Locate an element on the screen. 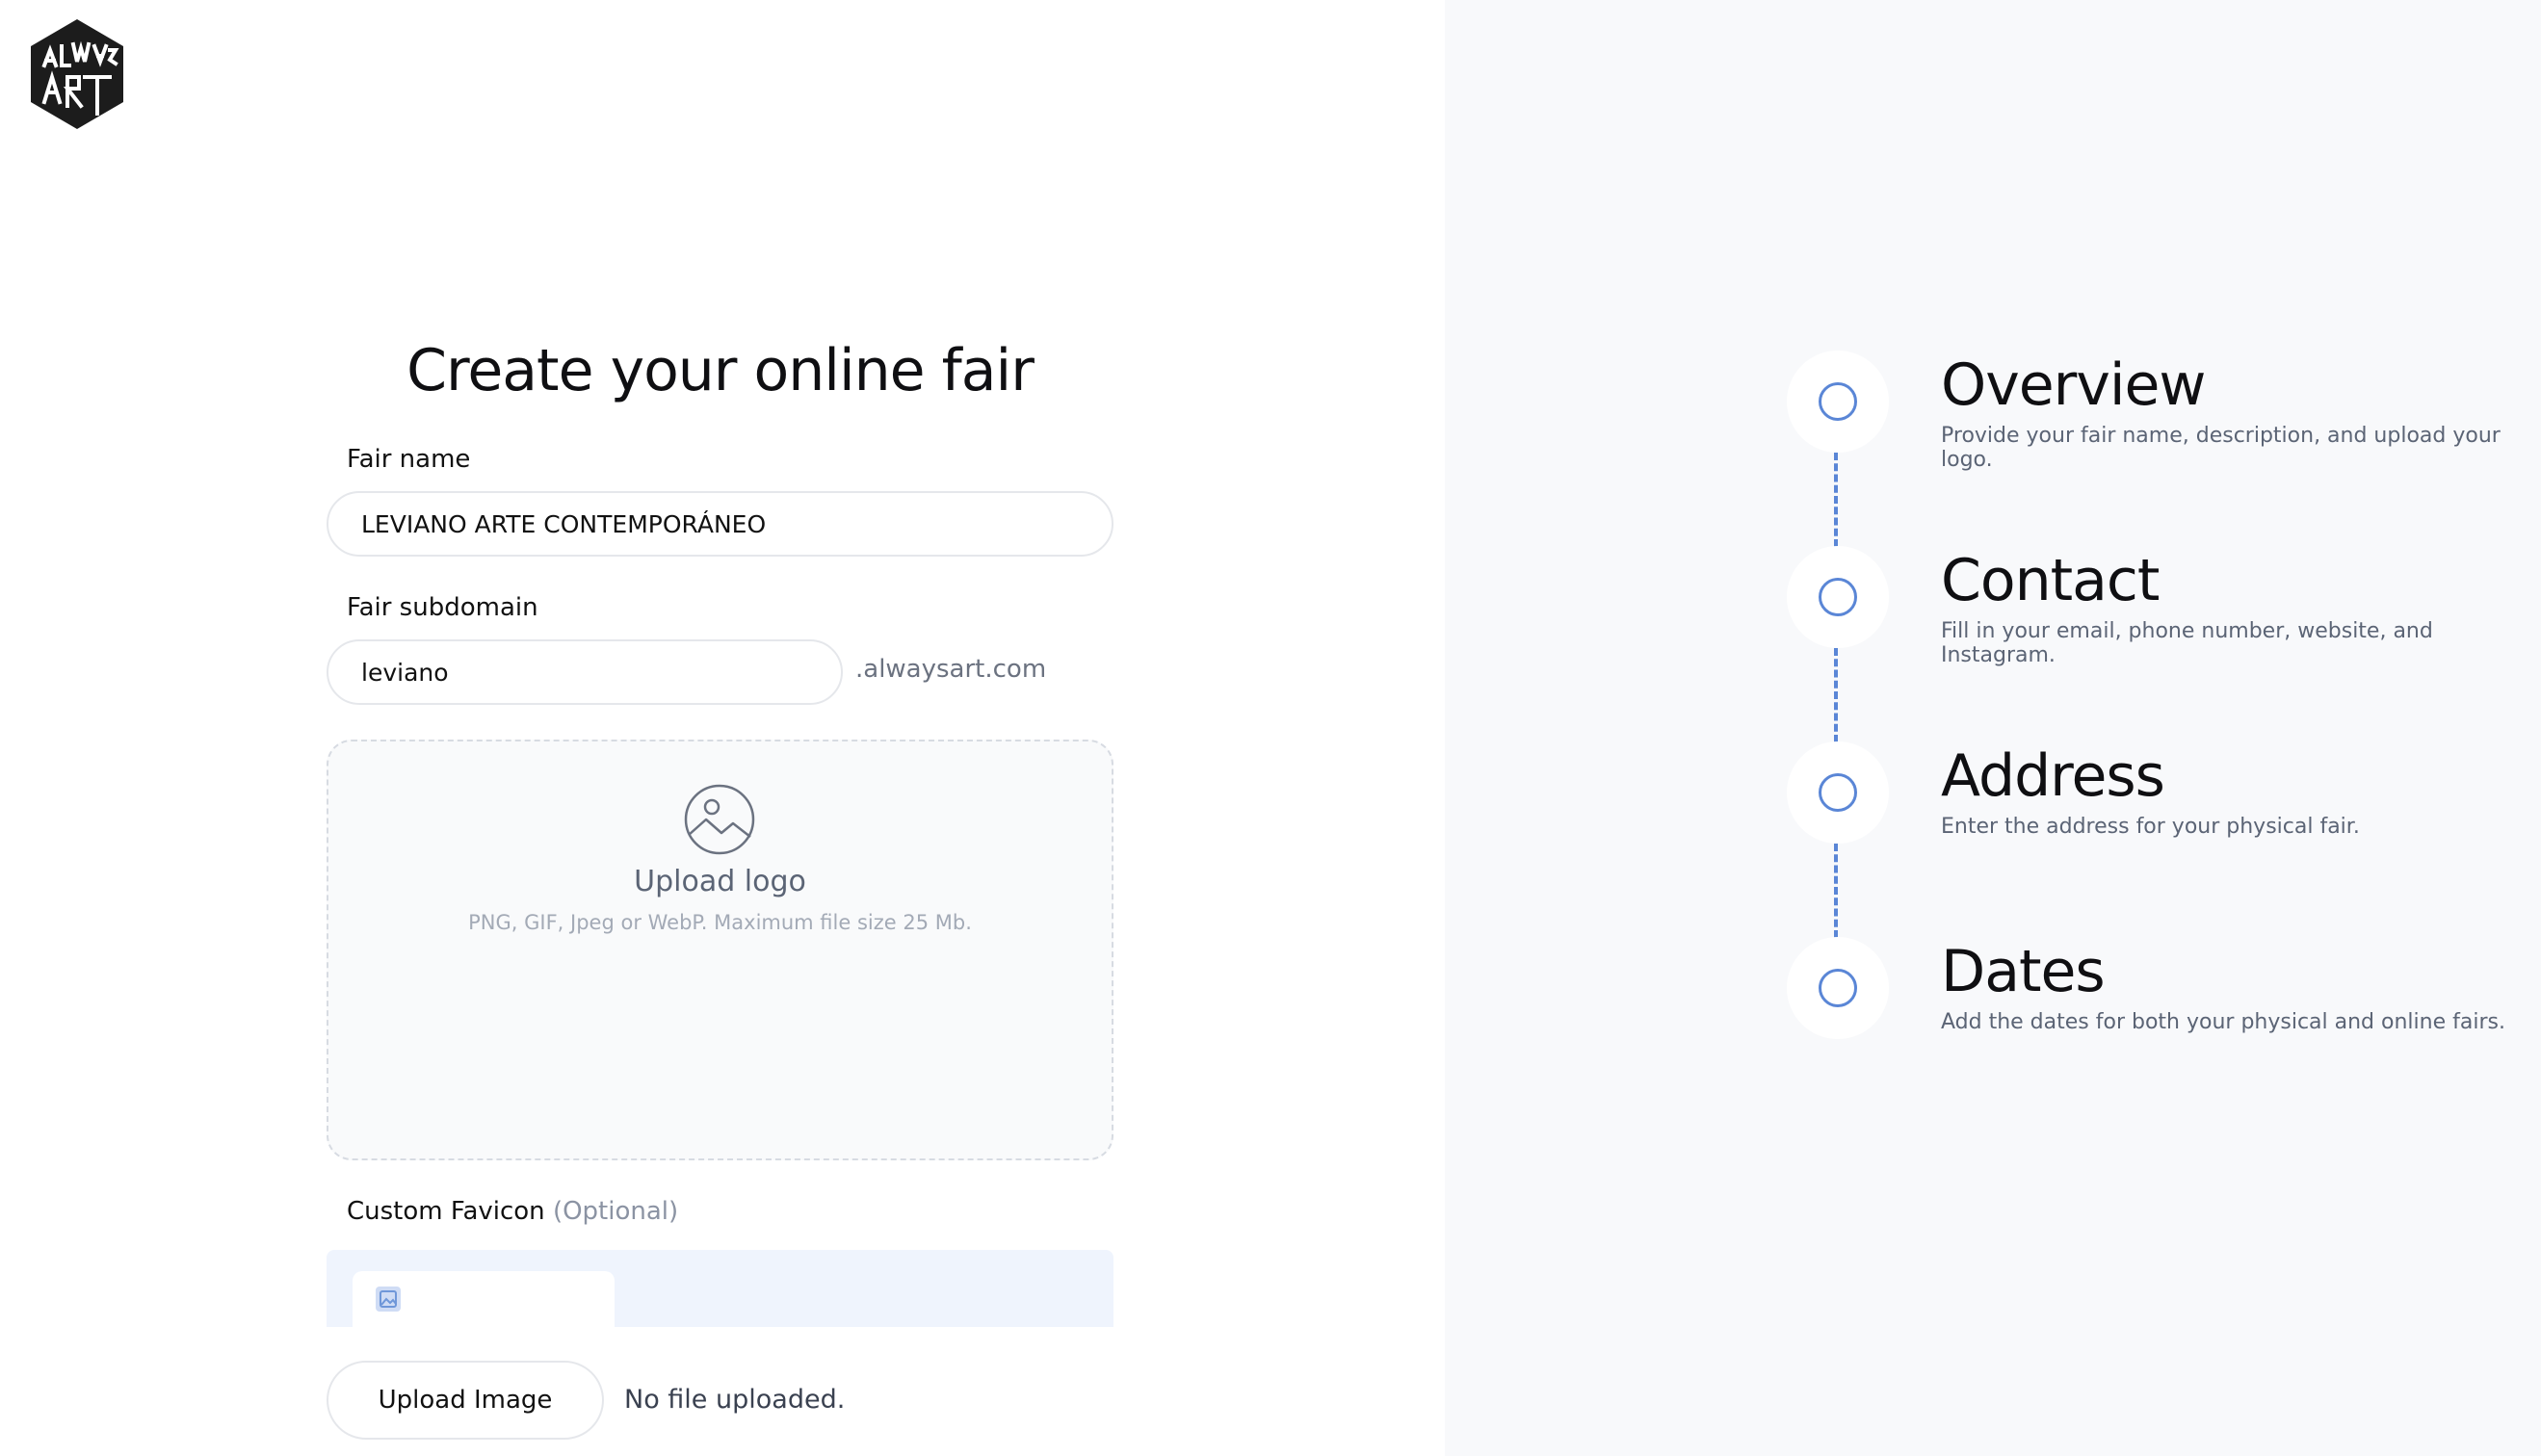 This screenshot has height=1456, width=2541. step-indicator-overview is located at coordinates (1838, 402).